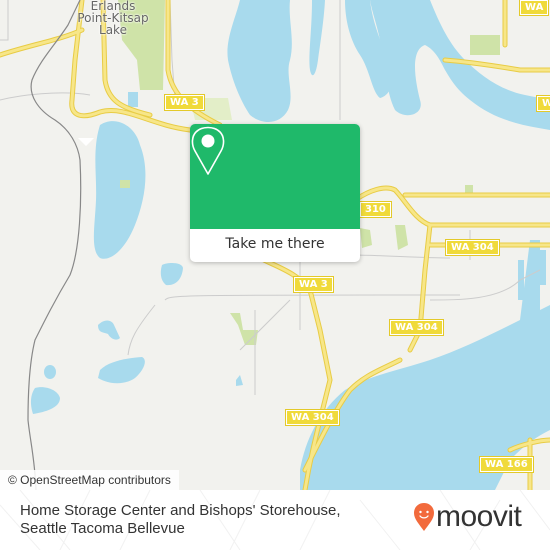 The width and height of the screenshot is (550, 550). I want to click on map-pin-icon, so click(208, 150).